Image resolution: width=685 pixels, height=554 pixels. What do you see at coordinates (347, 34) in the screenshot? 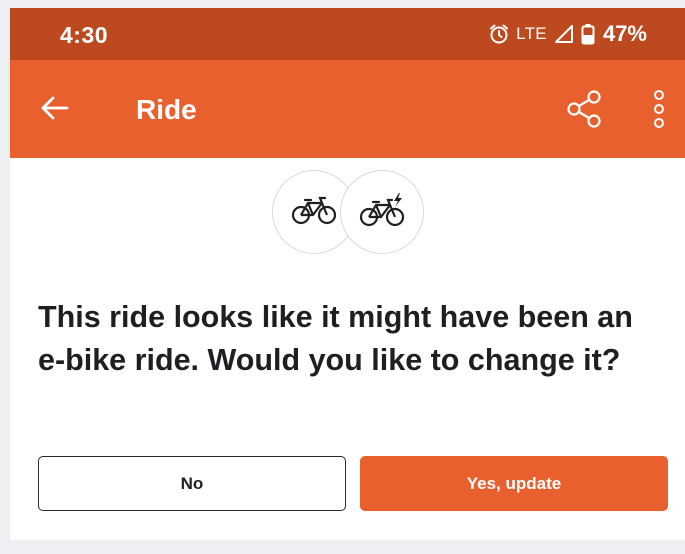
I see `status-bar: 4:30 LTE 47%` at bounding box center [347, 34].